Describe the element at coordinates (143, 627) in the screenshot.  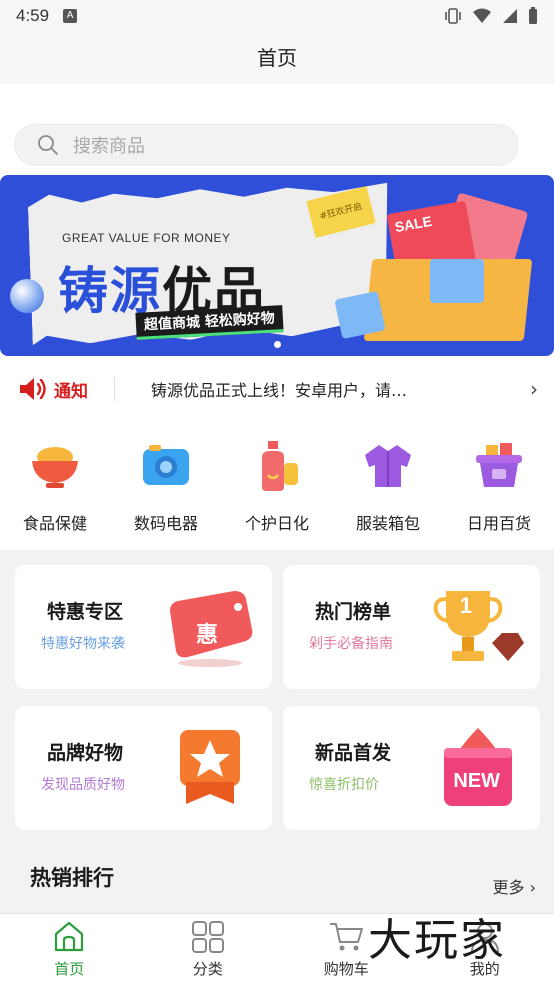
I see `promo-card-deals: 特惠专区 特惠好物来袭 惠` at that location.